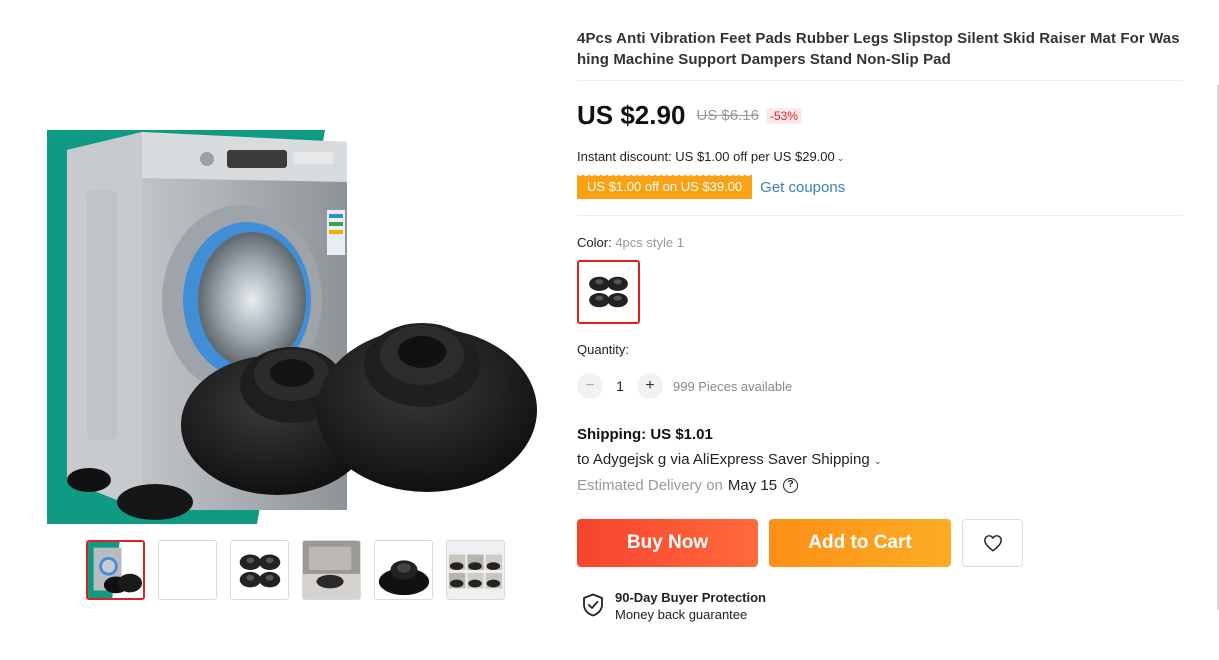 The width and height of the screenshot is (1219, 660). Describe the element at coordinates (689, 115) in the screenshot. I see `price-row: US $2.90 US $6.16 -53%` at that location.